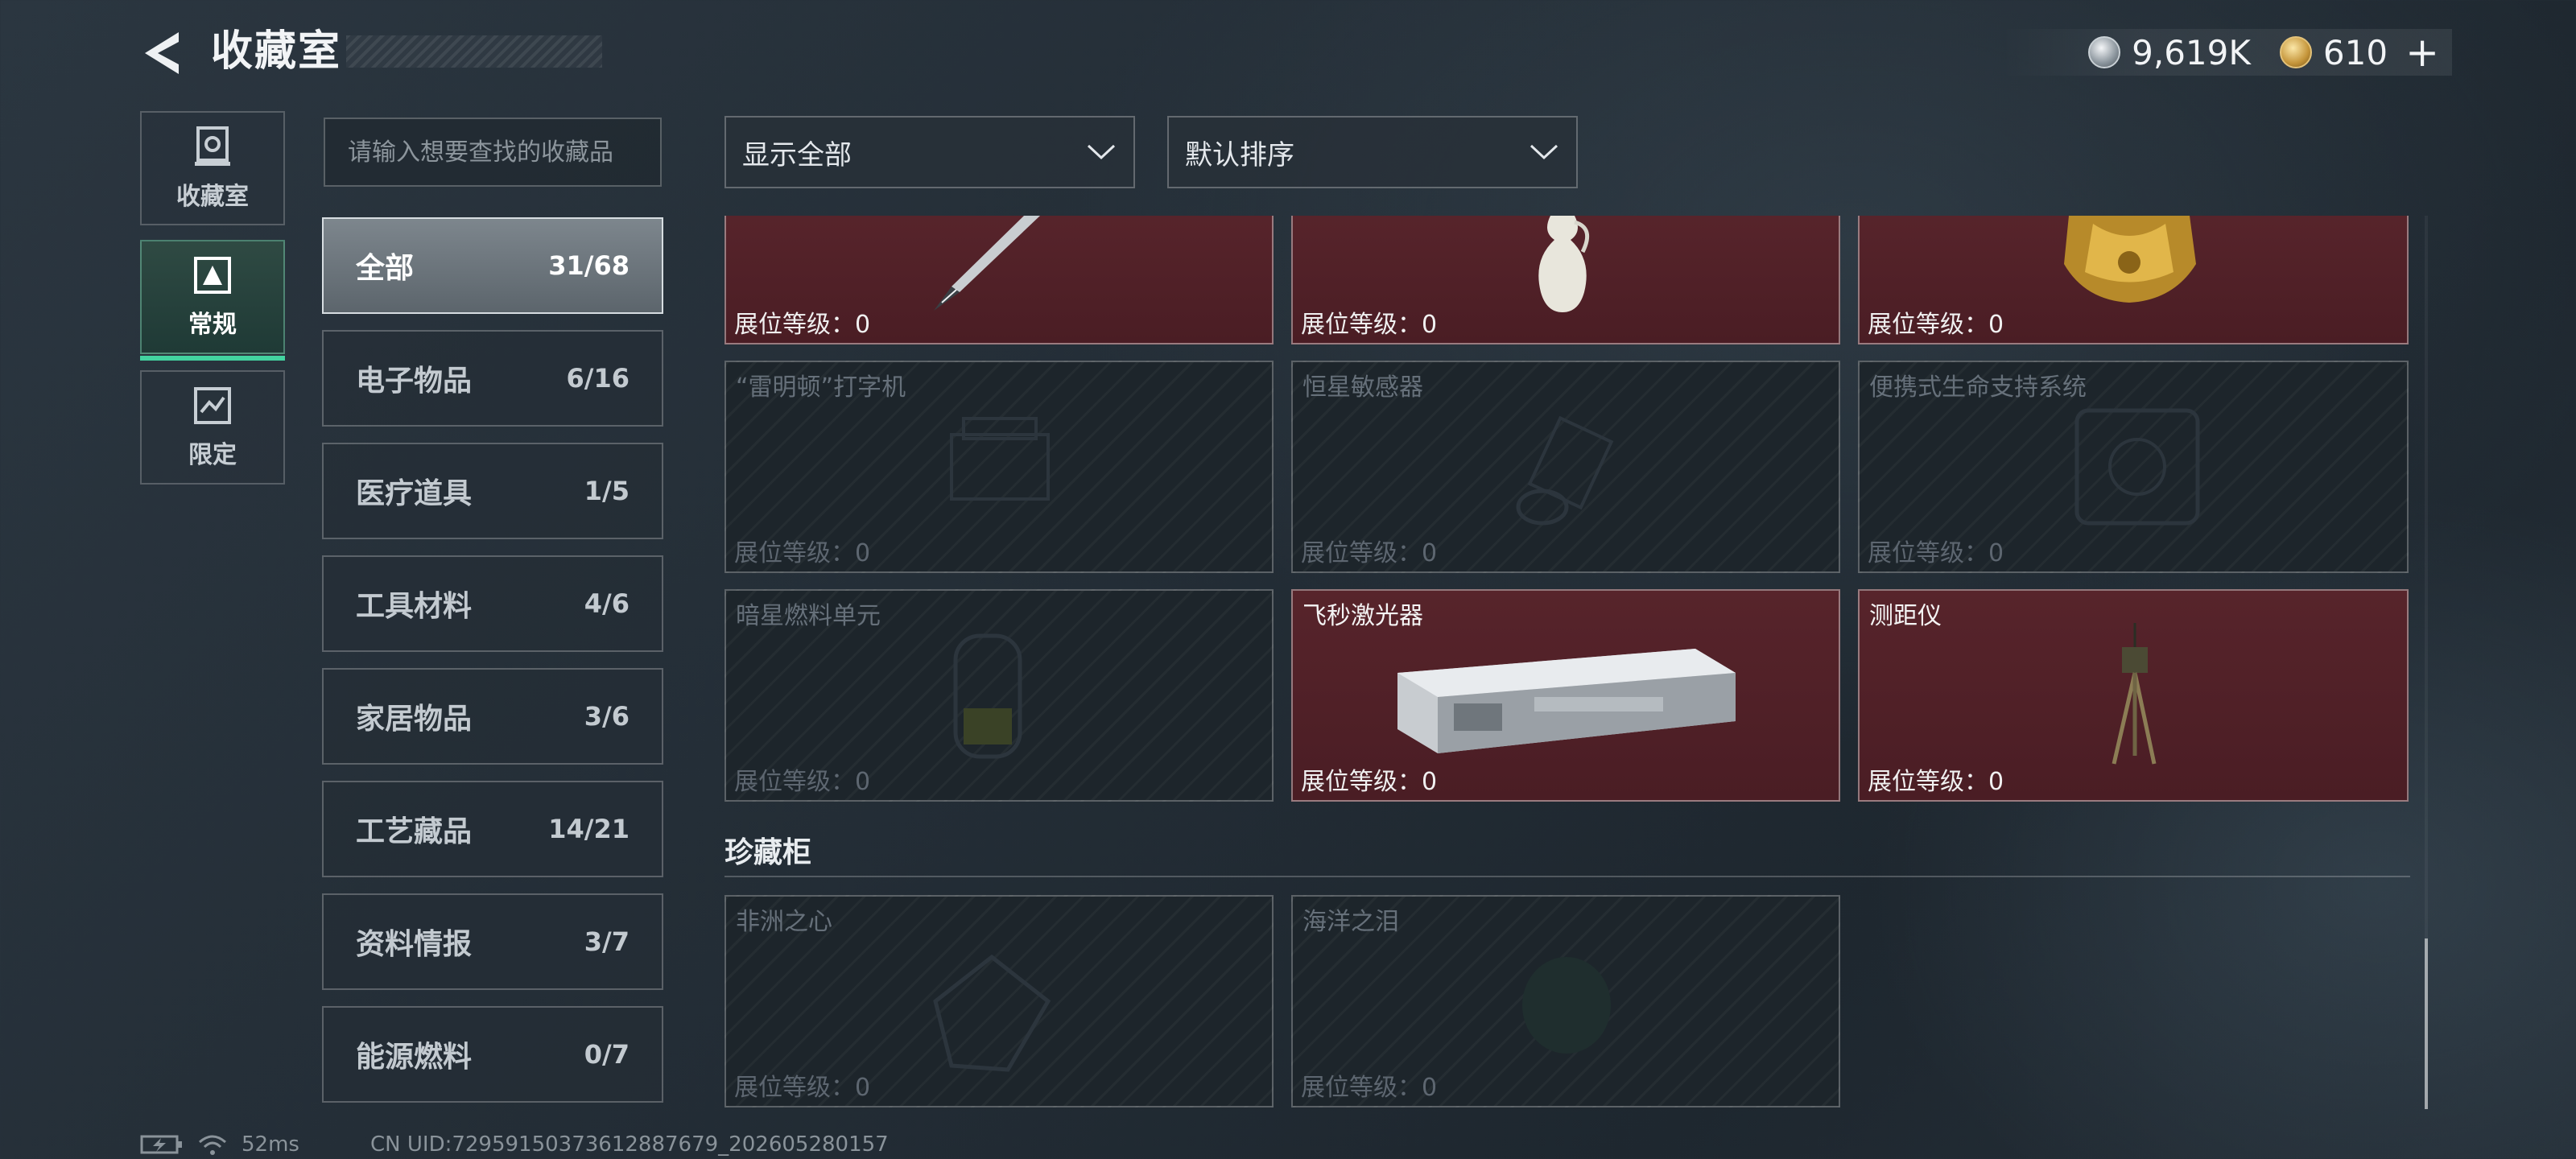 The height and width of the screenshot is (1159, 2576). What do you see at coordinates (768, 852) in the screenshot?
I see `showcase-section-title: 珍藏柜` at bounding box center [768, 852].